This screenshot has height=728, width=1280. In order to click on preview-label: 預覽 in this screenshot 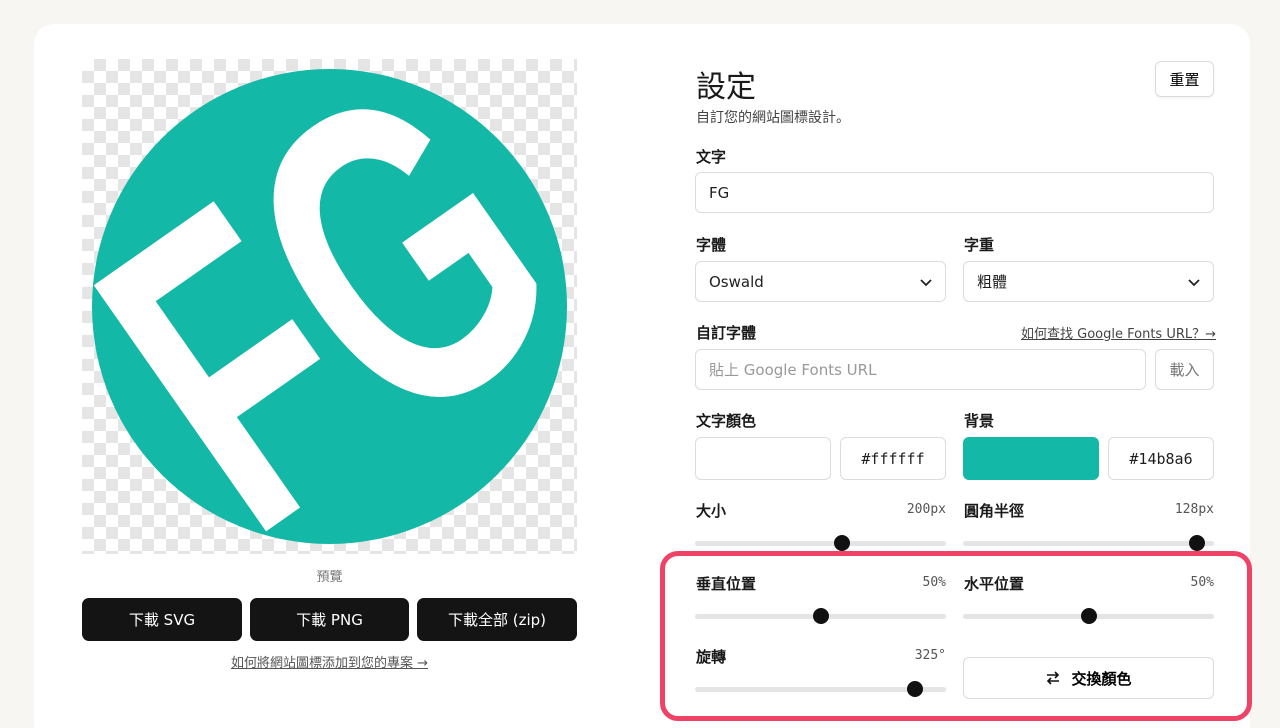, I will do `click(329, 577)`.